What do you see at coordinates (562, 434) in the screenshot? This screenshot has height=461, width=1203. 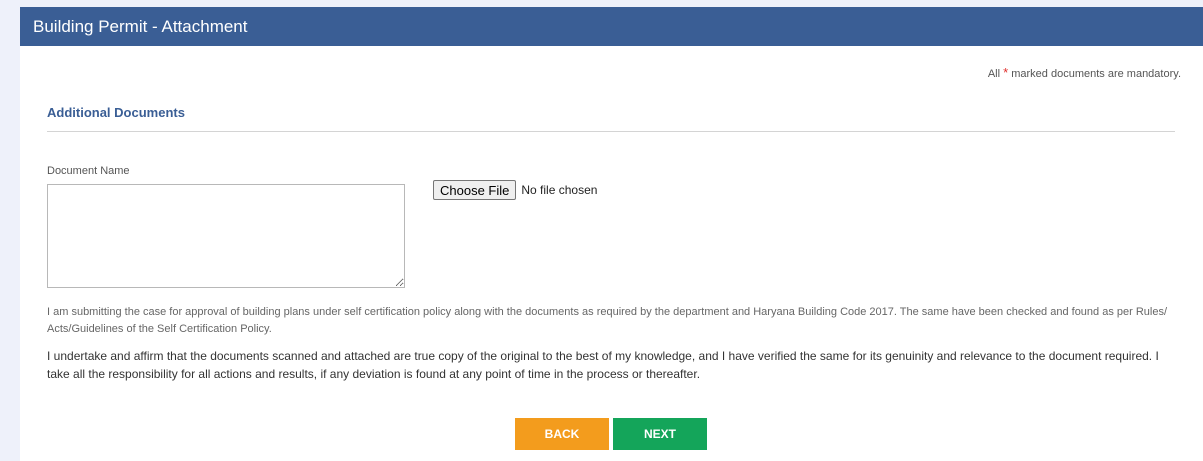 I see `back-button: BACK` at bounding box center [562, 434].